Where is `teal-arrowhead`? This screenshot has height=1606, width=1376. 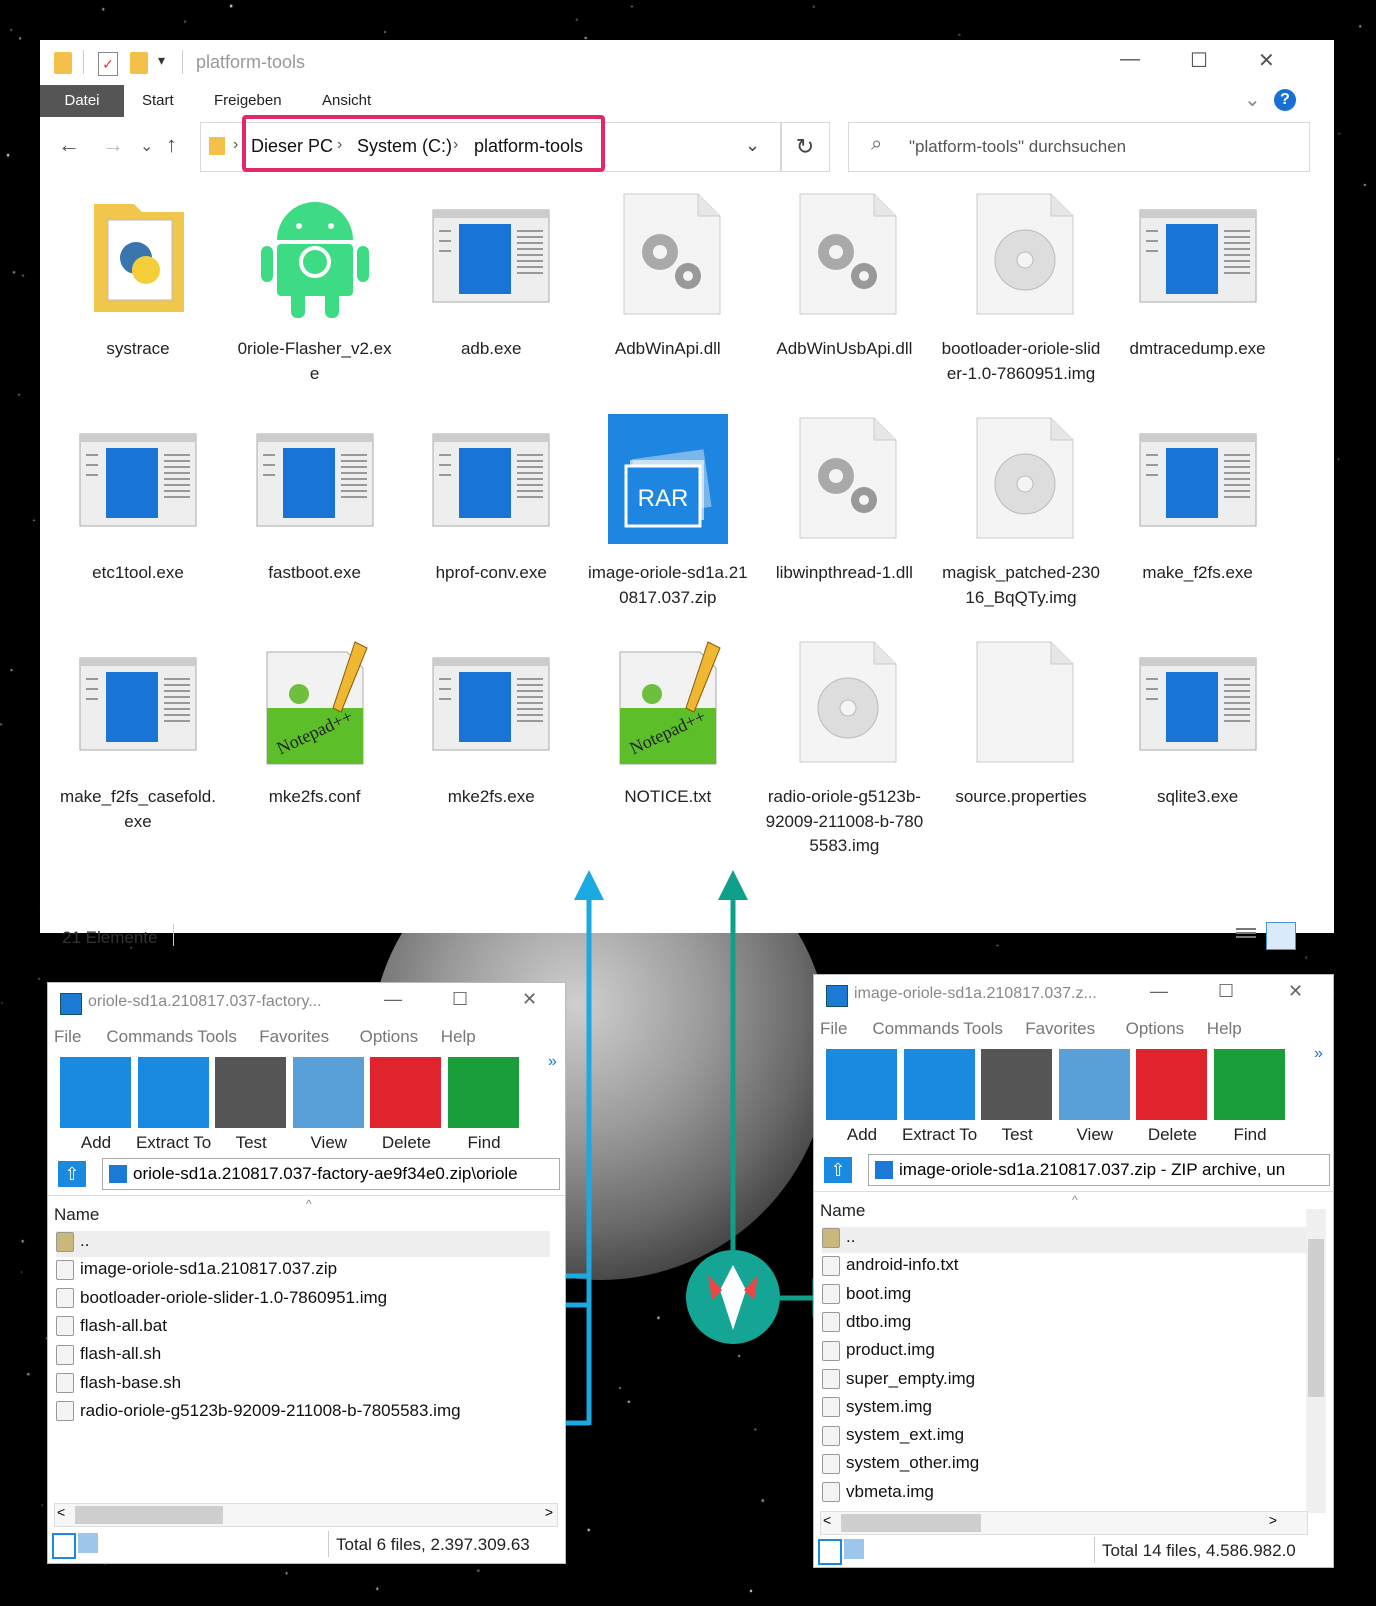 teal-arrowhead is located at coordinates (733, 885).